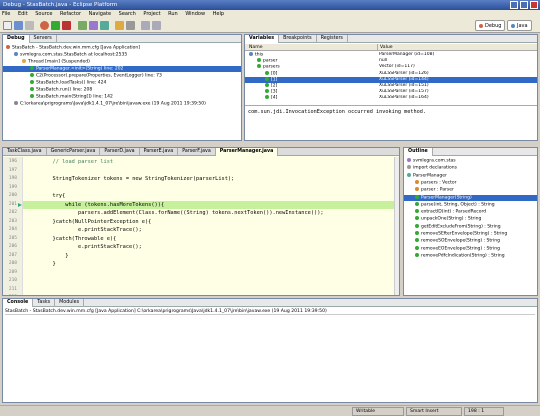 The width and height of the screenshot is (540, 416). I want to click on outline-item: removeSEfterEnvelope(String) : String, so click(470, 234).